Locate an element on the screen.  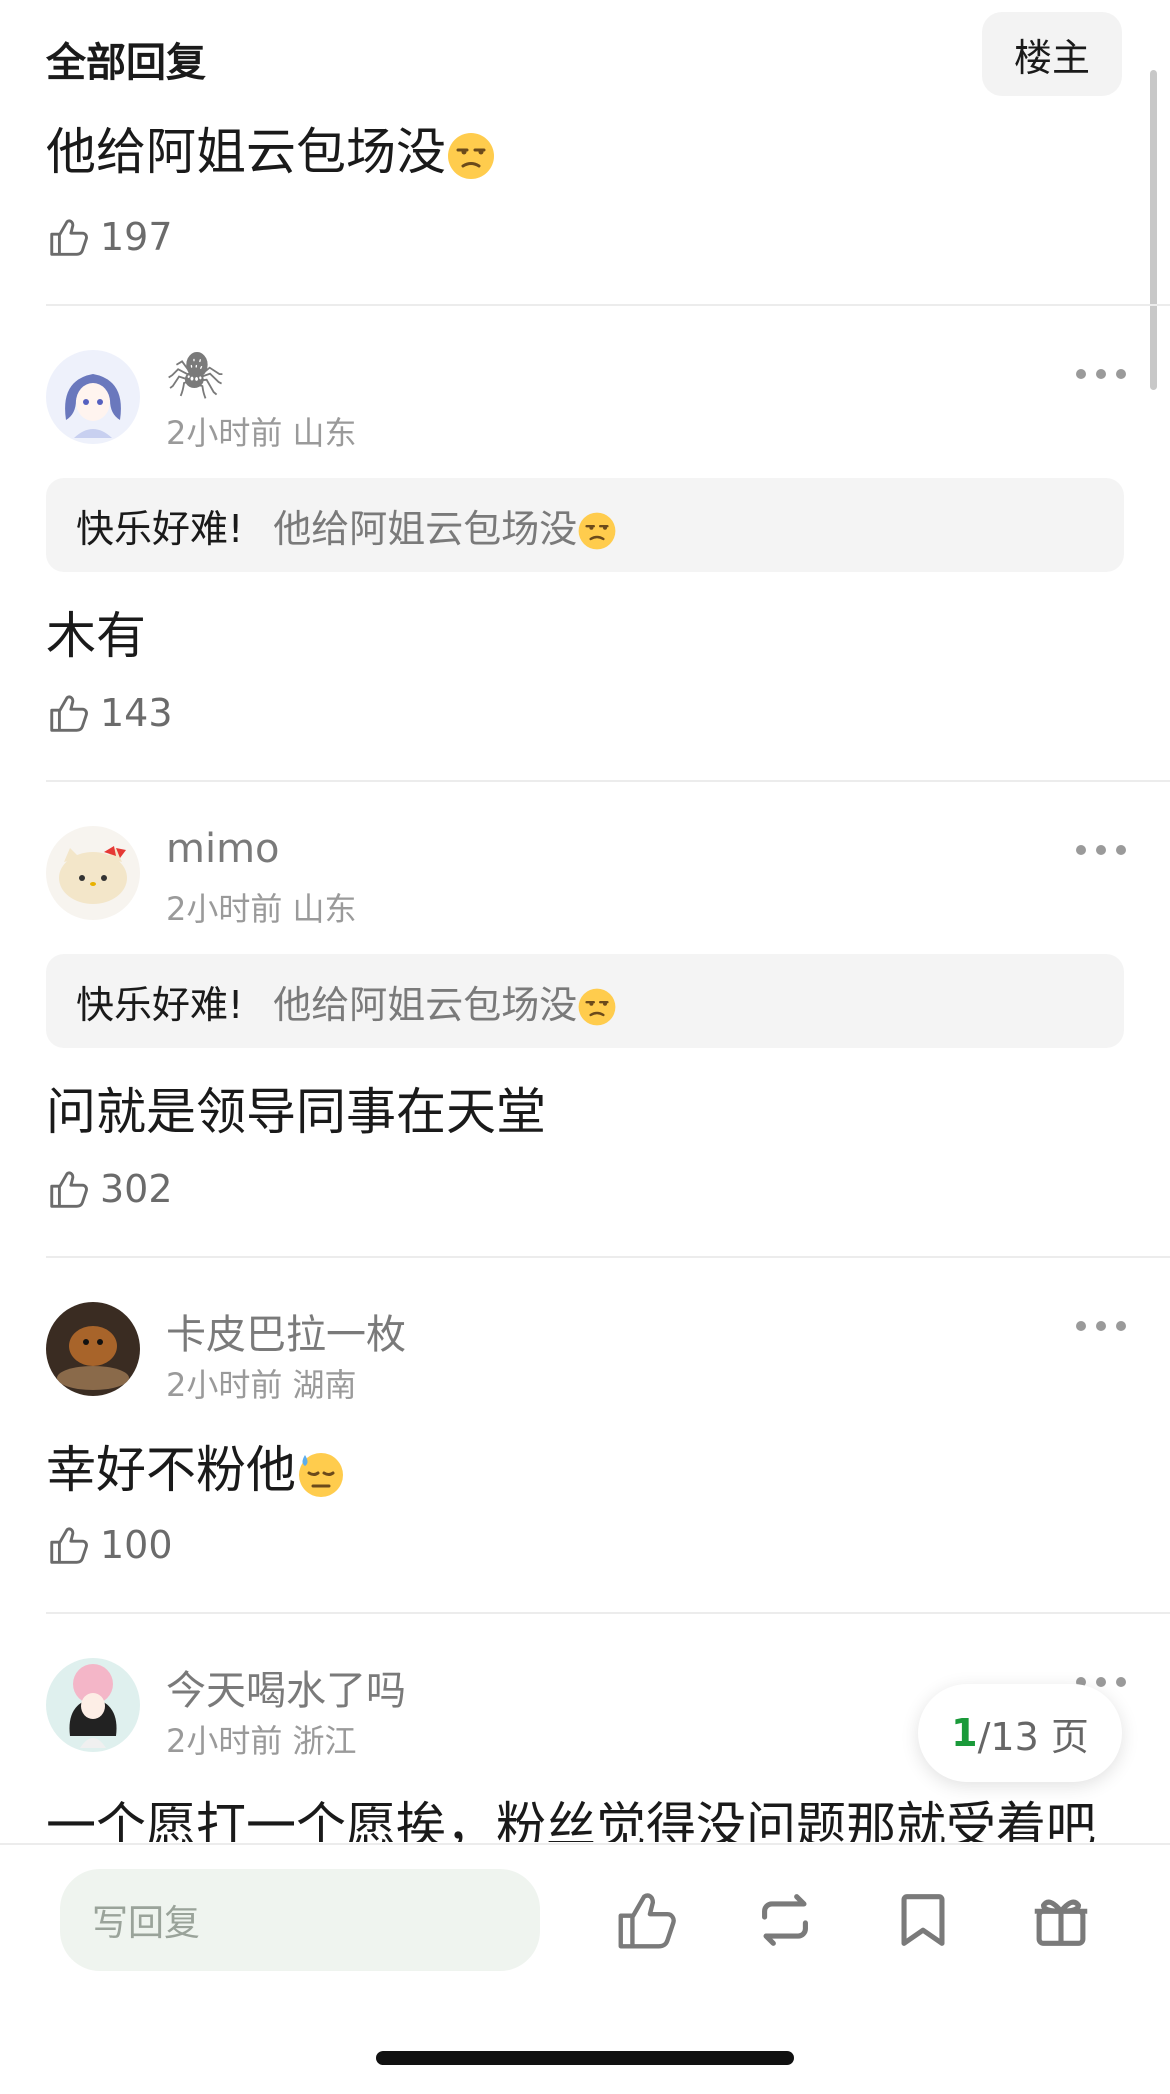
scrollbar is located at coordinates (1153, 230).